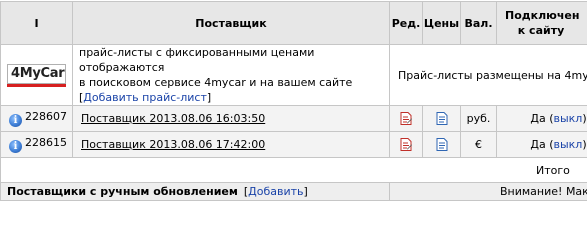 This screenshot has height=240, width=587. What do you see at coordinates (46, 142) in the screenshot?
I see `supplier-id: 228615` at bounding box center [46, 142].